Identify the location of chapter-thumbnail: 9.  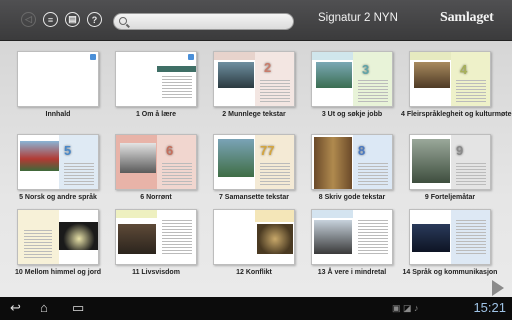
(450, 162).